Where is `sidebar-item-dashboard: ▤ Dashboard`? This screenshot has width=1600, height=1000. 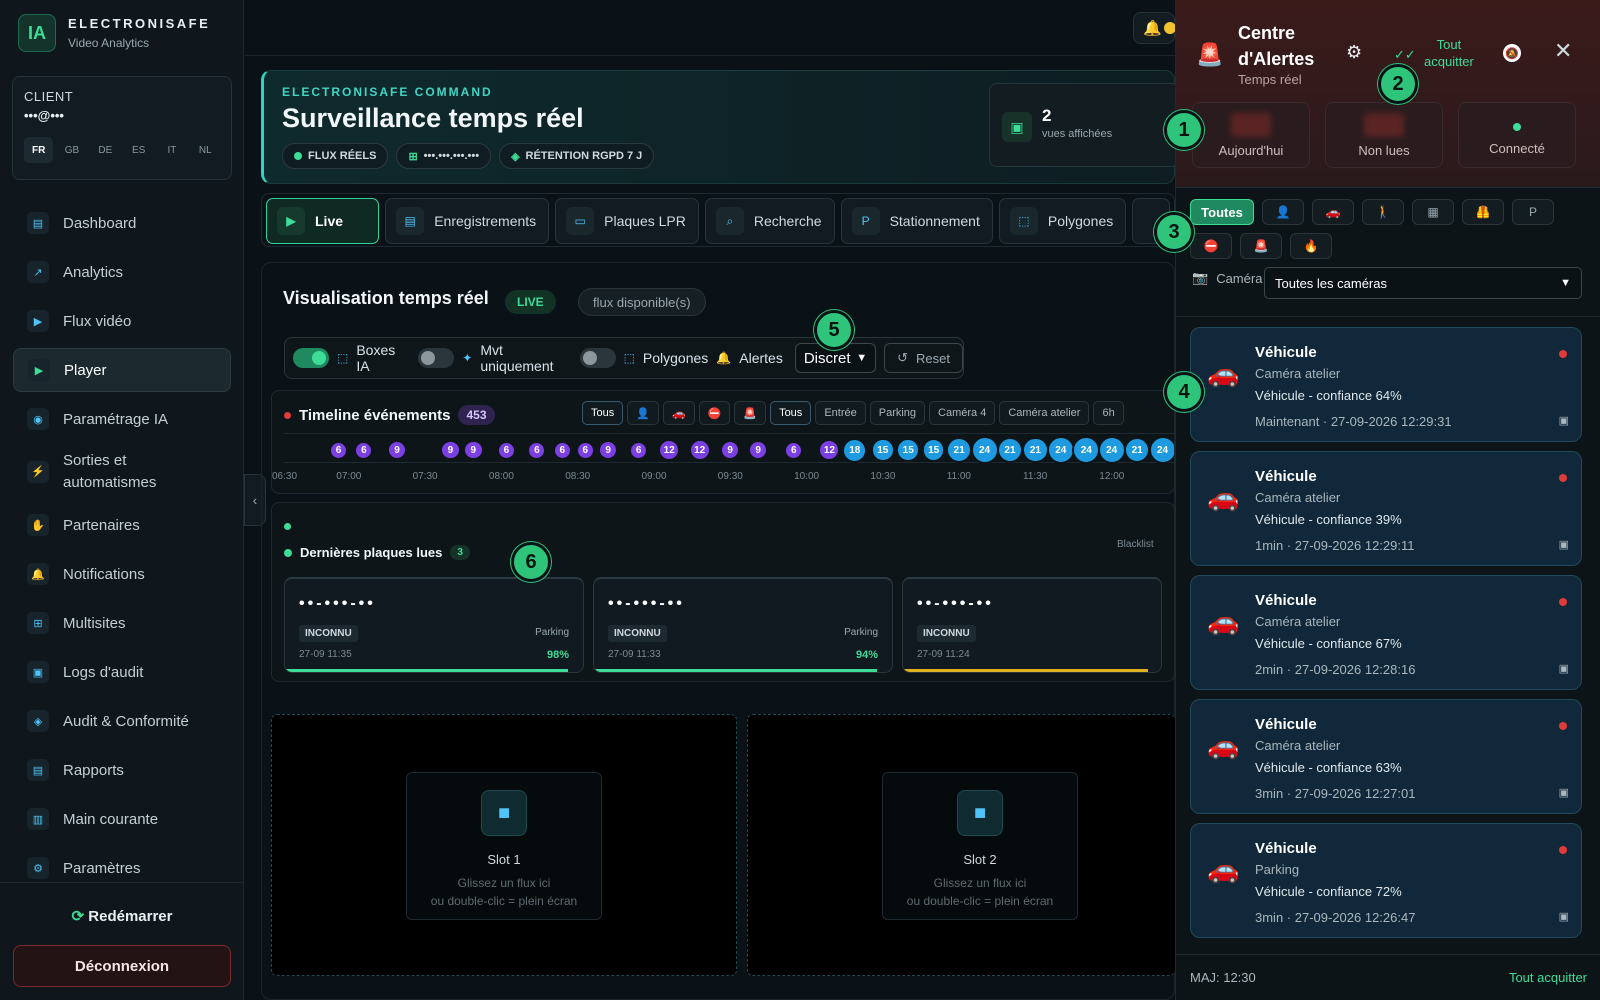
sidebar-item-dashboard: ▤ Dashboard is located at coordinates (122, 223).